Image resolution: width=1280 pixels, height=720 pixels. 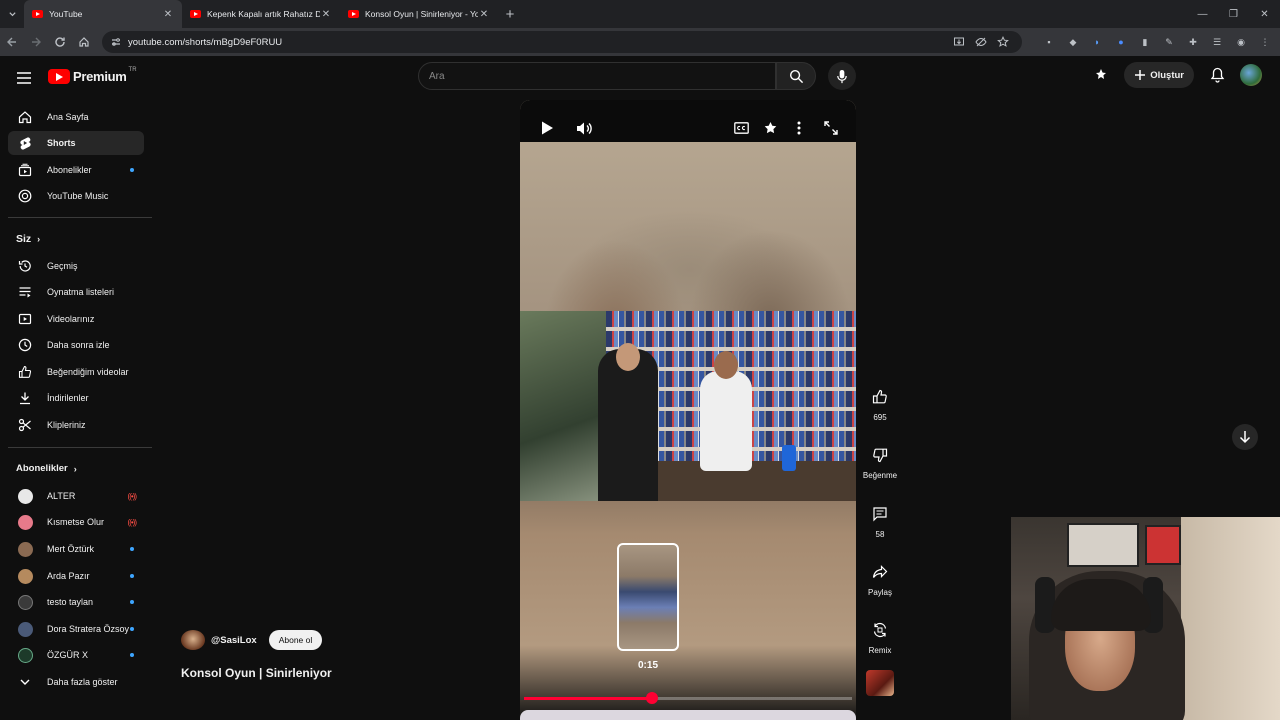 What do you see at coordinates (1251, 75) in the screenshot?
I see `account-avatar` at bounding box center [1251, 75].